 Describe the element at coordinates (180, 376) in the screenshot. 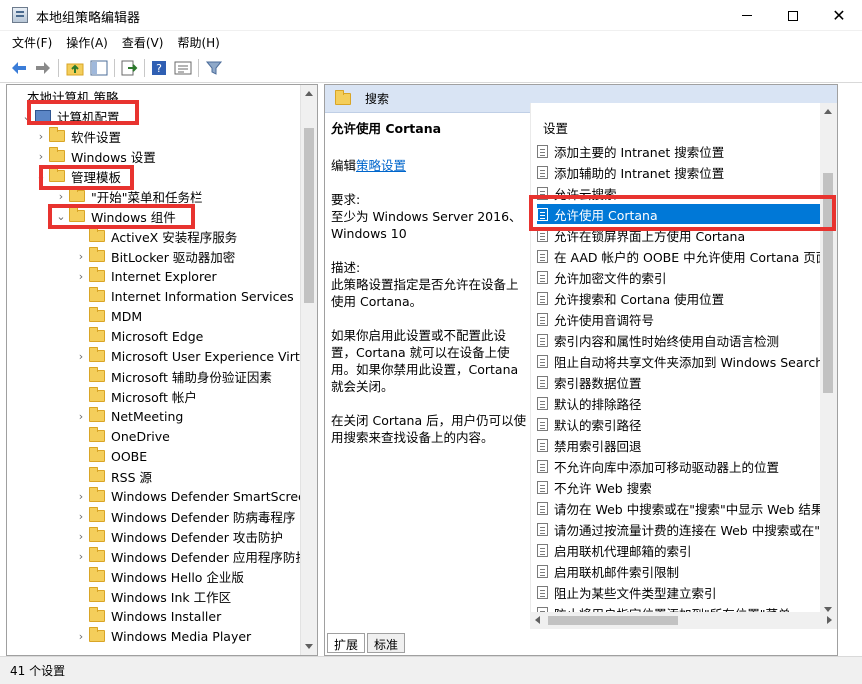

I see `tree-item: Microsoft 辅助身份验证因素` at that location.